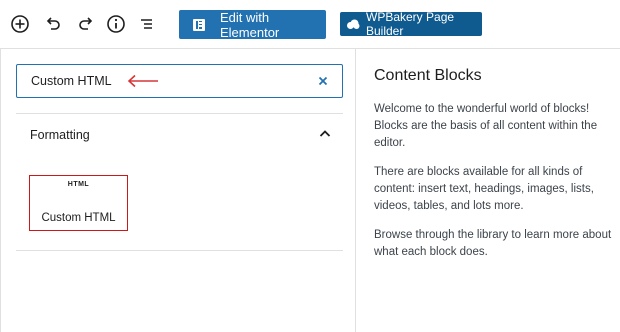  Describe the element at coordinates (147, 24) in the screenshot. I see `list-view-icon` at that location.